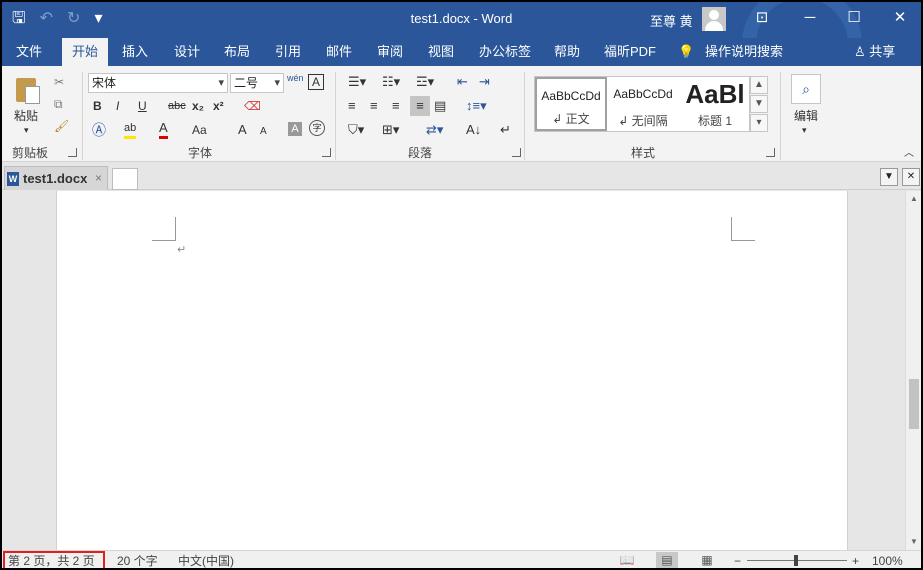 The width and height of the screenshot is (923, 570). Describe the element at coordinates (484, 82) in the screenshot. I see `increase-indent-icon: ⇥` at that location.